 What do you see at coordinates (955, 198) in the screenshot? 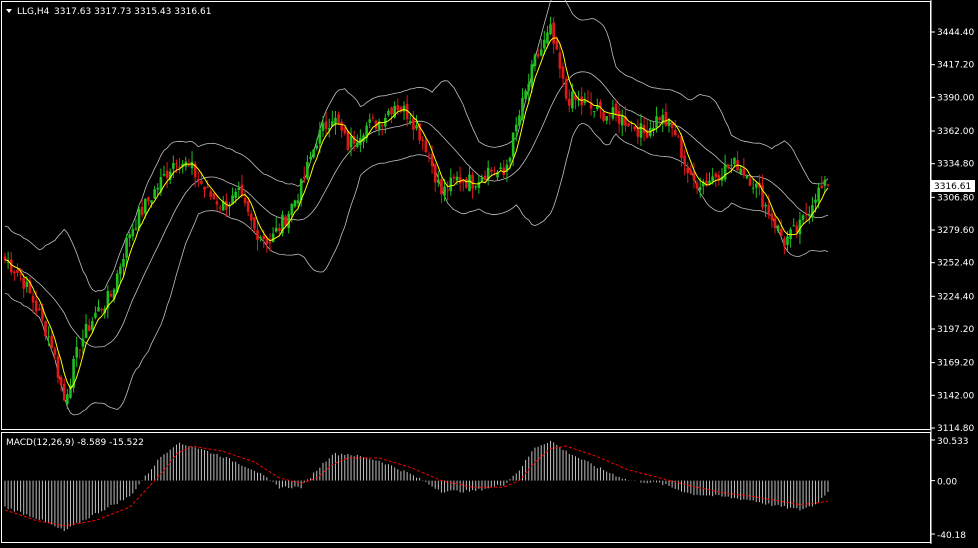
I see `price-tick-label: 3306.80` at bounding box center [955, 198].